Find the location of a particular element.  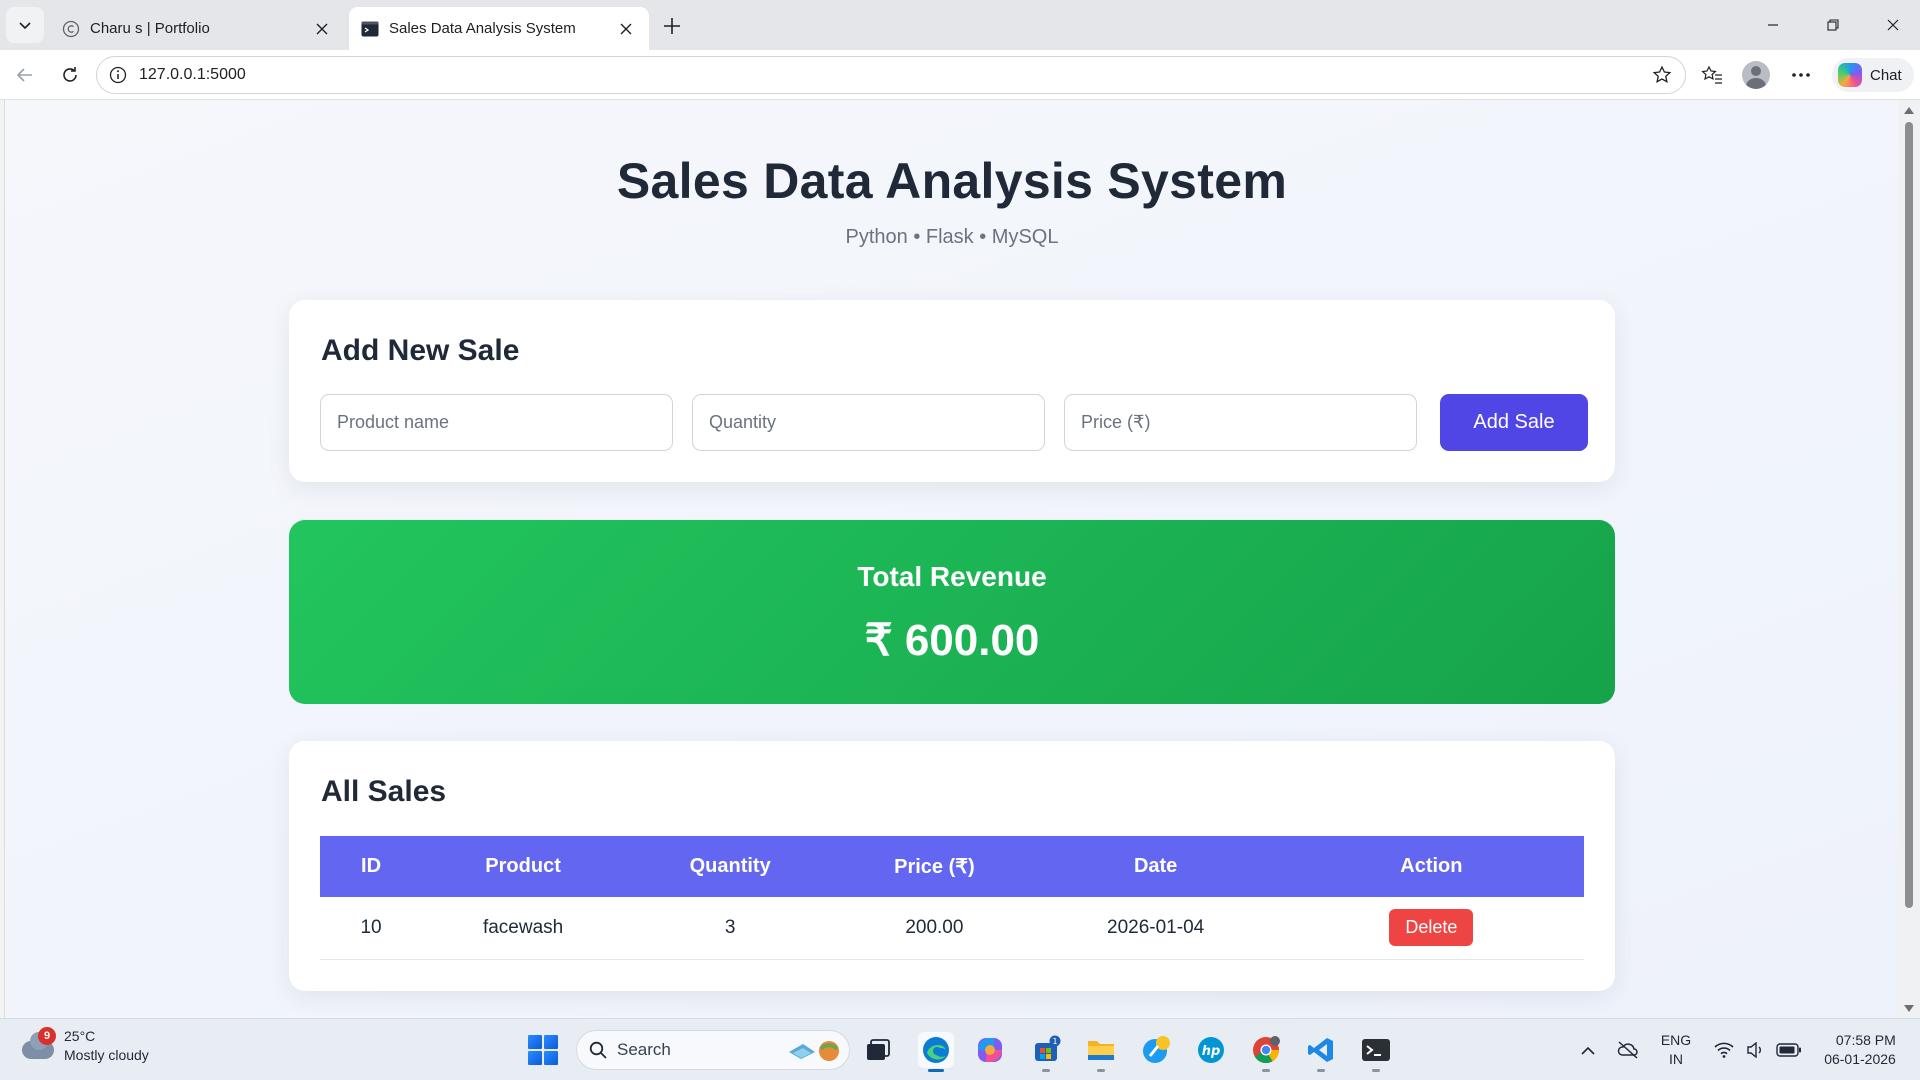

search-icon is located at coordinates (598, 1050).